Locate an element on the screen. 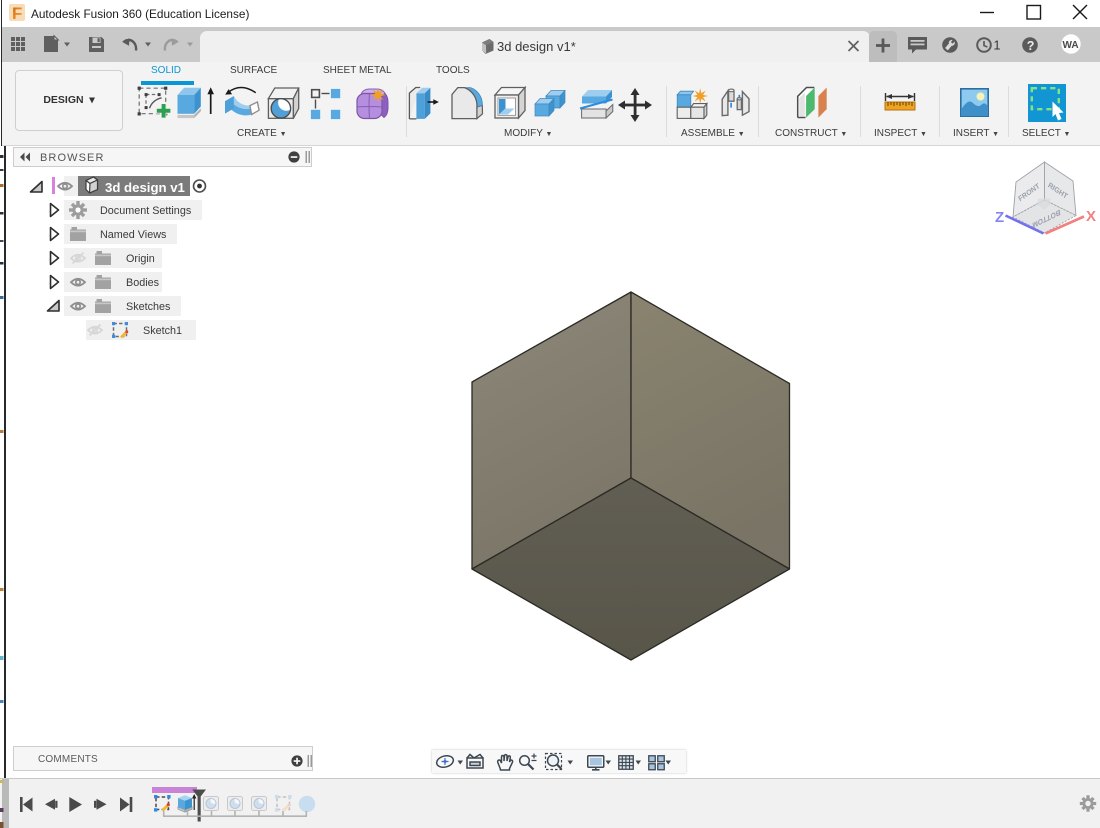  svg-text: WA is located at coordinates (1071, 45).